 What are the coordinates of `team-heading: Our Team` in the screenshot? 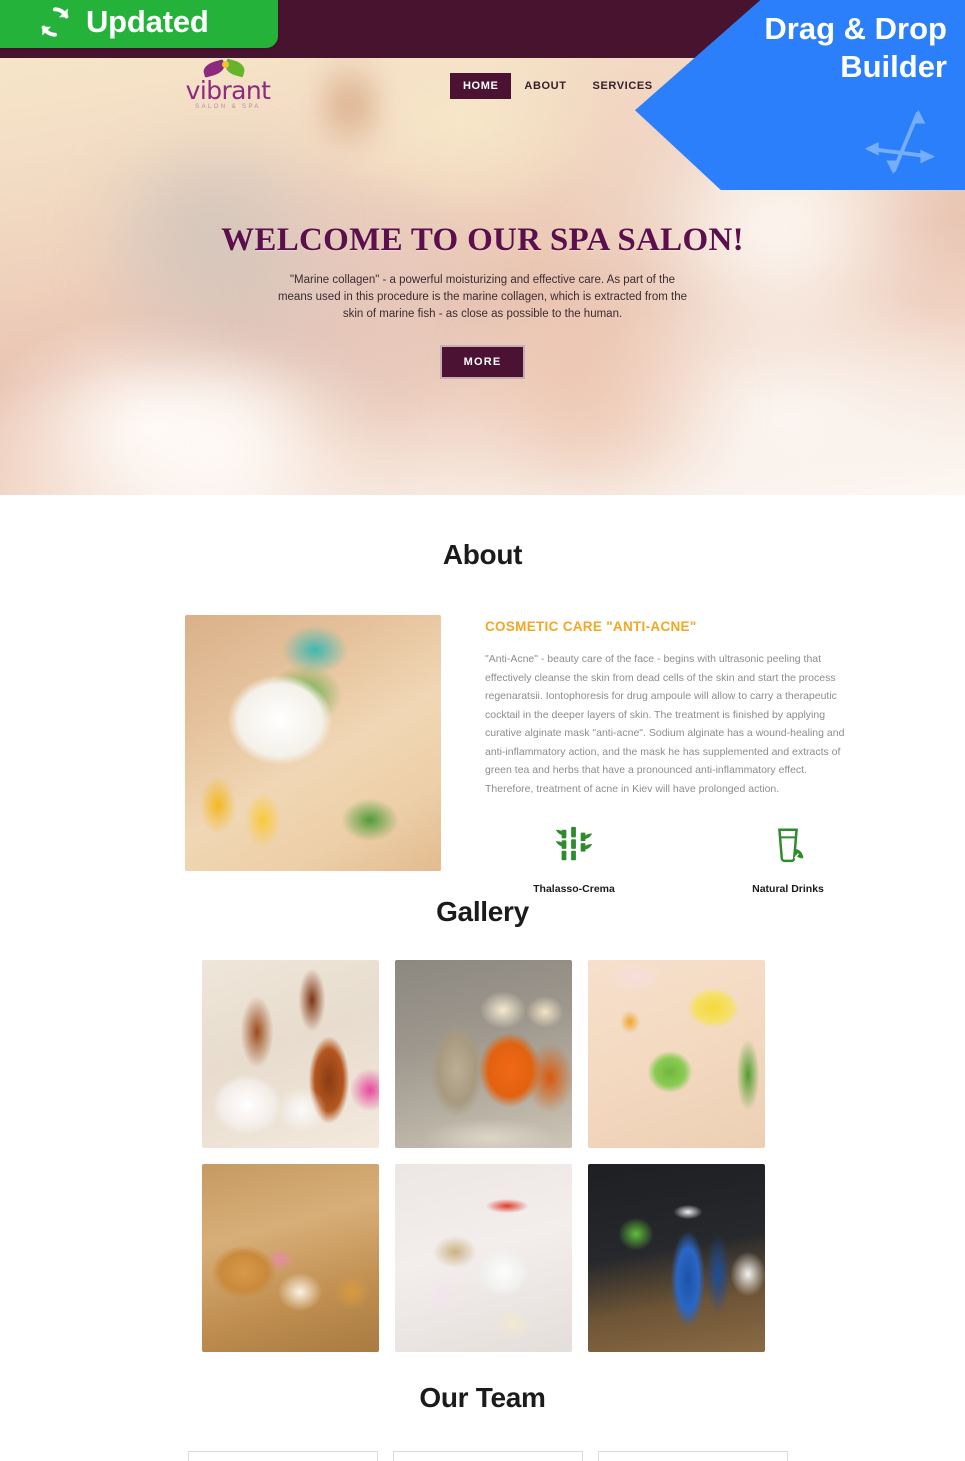 It's located at (482, 1397).